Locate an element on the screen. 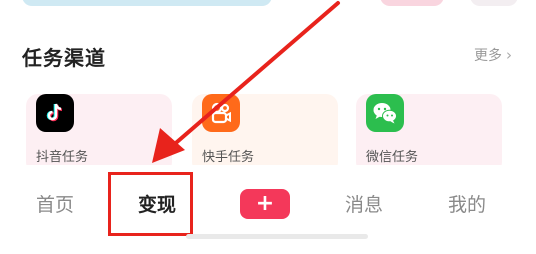  publish-plus-button: + is located at coordinates (265, 204).